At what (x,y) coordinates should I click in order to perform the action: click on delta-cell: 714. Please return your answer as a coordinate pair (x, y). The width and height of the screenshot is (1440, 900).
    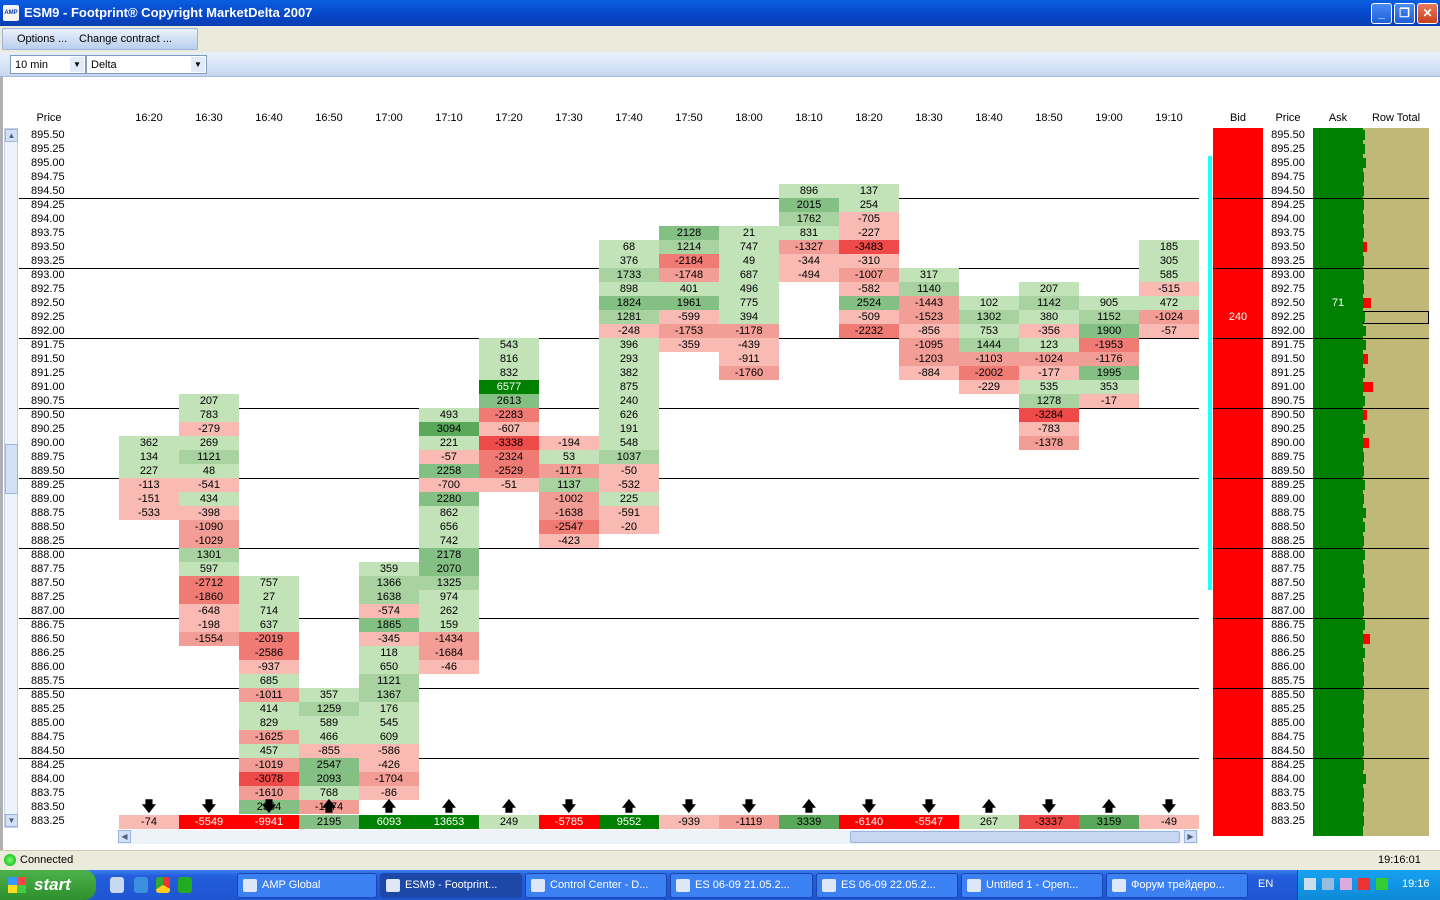
    Looking at the image, I should click on (269, 611).